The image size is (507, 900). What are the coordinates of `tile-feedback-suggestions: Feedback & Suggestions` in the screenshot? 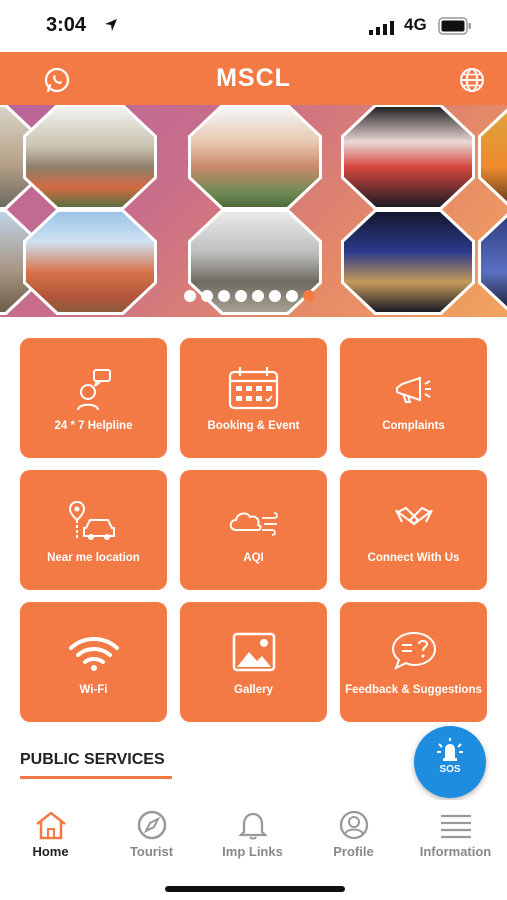 It's located at (413, 662).